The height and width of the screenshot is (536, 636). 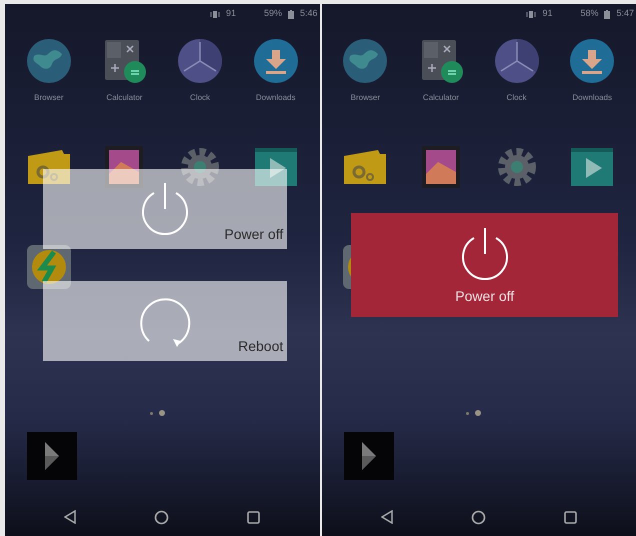 What do you see at coordinates (273, 13) in the screenshot?
I see `battery-percent: 59%` at bounding box center [273, 13].